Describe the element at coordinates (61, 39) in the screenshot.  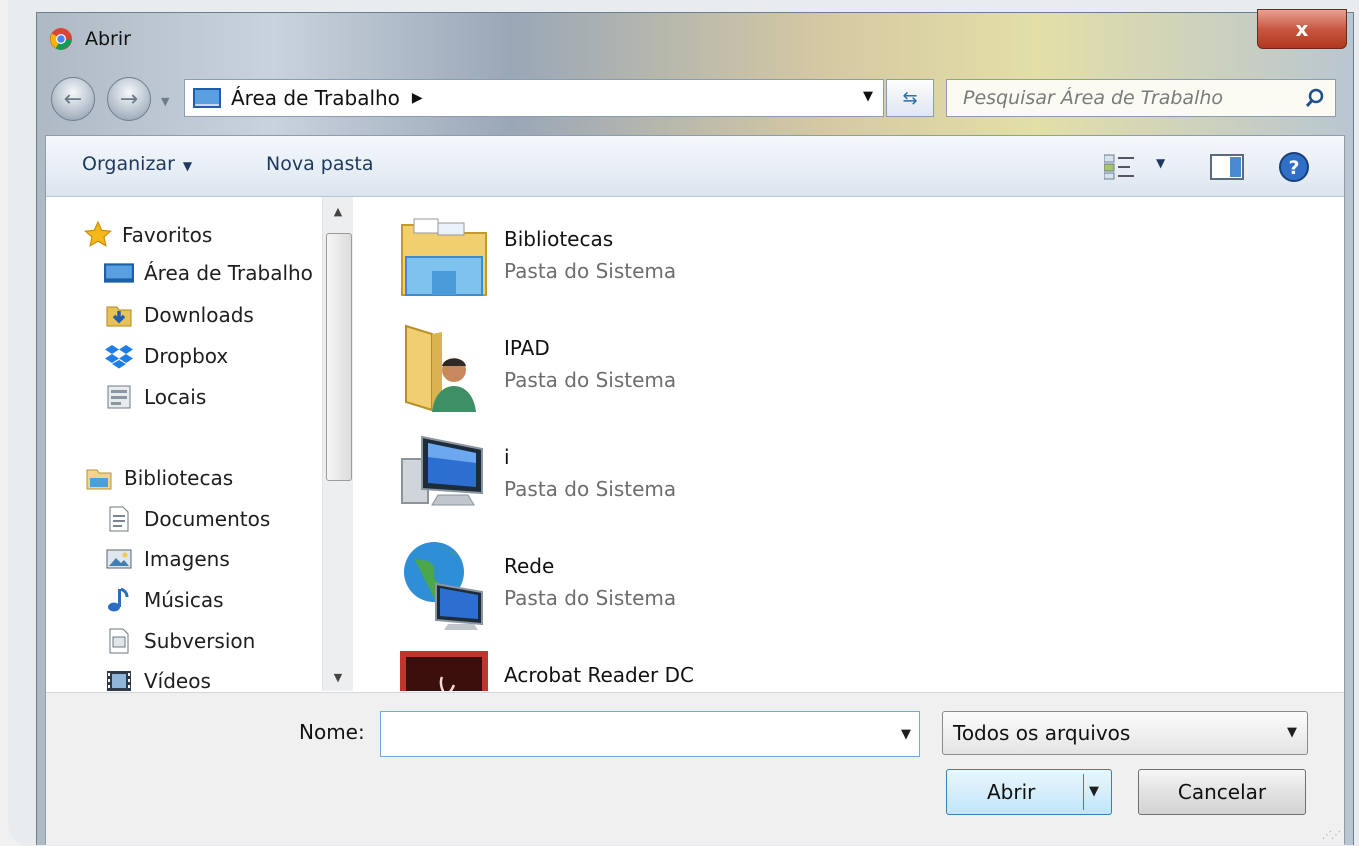
I see `chrome-icon` at that location.